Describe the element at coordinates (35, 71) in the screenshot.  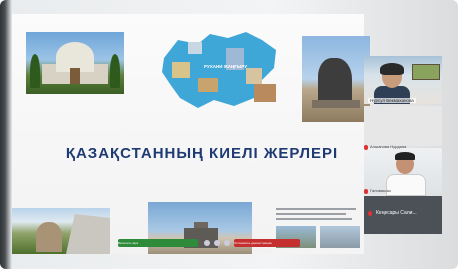
I see `tree-left` at that location.